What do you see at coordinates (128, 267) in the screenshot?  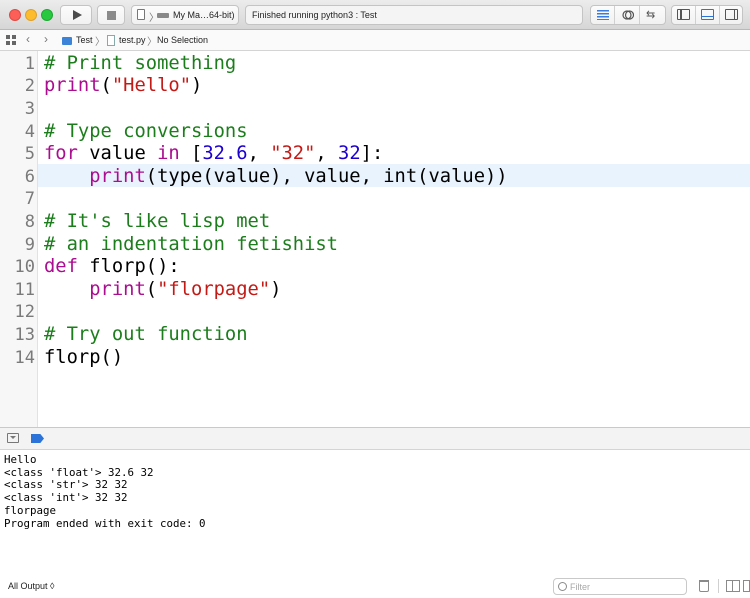 I see `code-token: florp():` at bounding box center [128, 267].